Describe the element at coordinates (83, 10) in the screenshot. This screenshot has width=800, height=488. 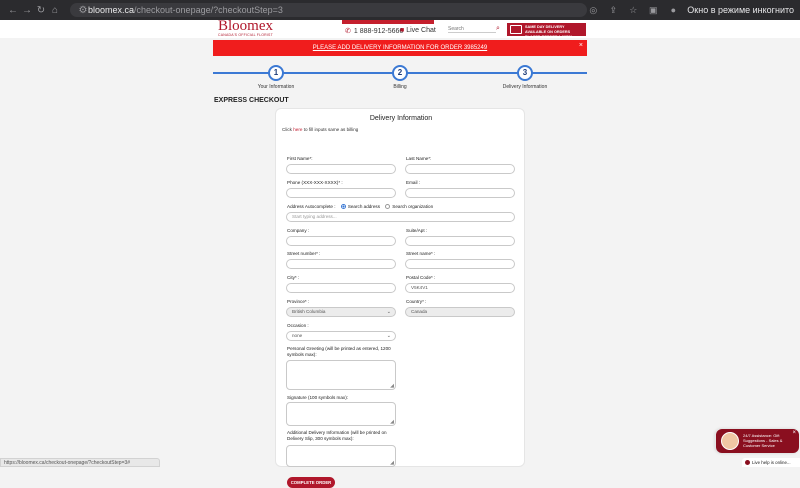
I see `tune-icon: ⚙` at that location.